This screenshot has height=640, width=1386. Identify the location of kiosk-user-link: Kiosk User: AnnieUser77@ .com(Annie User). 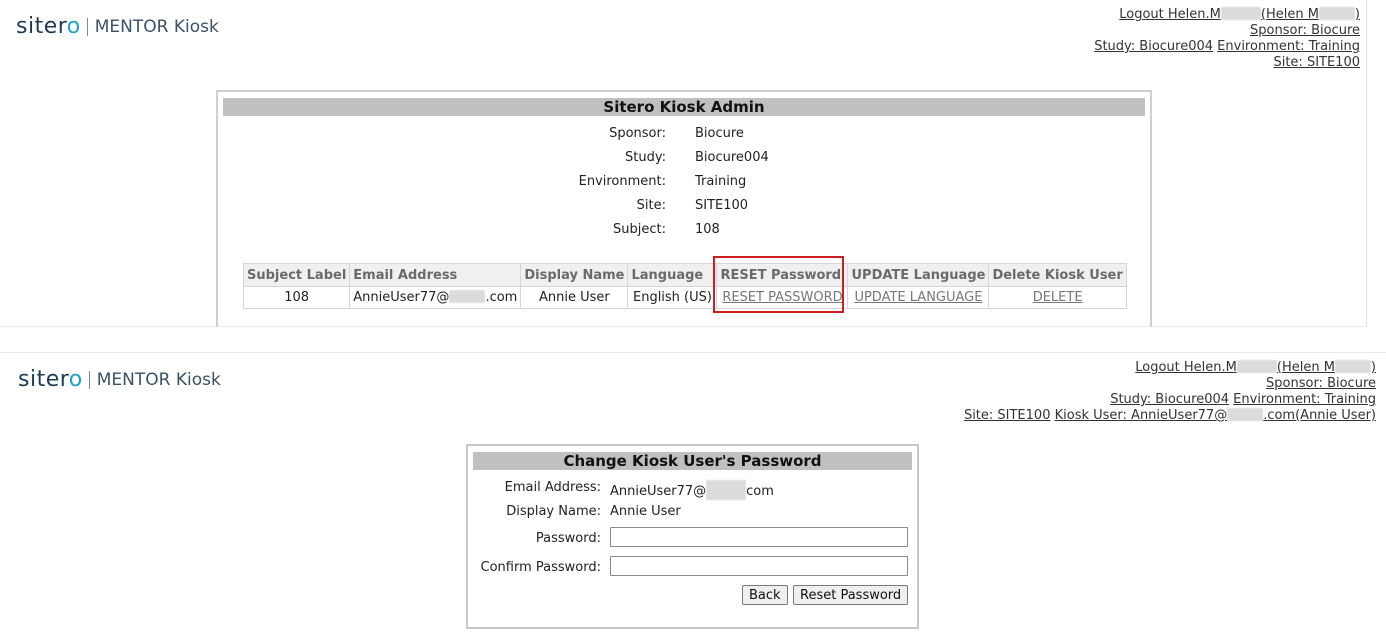
(1215, 415).